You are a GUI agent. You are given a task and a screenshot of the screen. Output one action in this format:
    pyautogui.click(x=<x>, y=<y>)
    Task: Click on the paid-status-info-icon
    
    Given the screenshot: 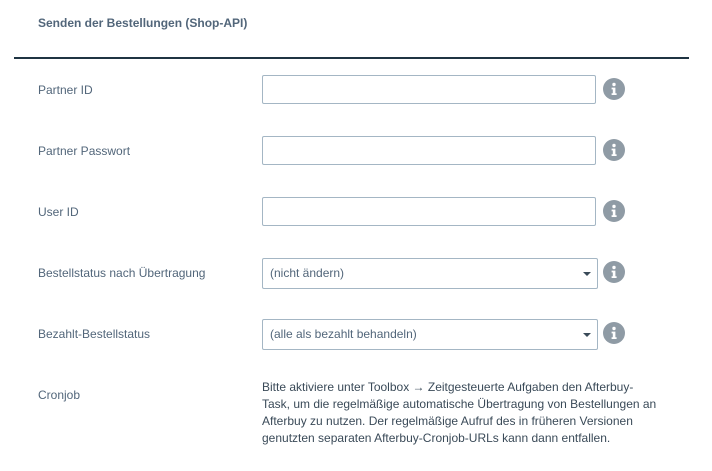 What is the action you would take?
    pyautogui.click(x=614, y=333)
    